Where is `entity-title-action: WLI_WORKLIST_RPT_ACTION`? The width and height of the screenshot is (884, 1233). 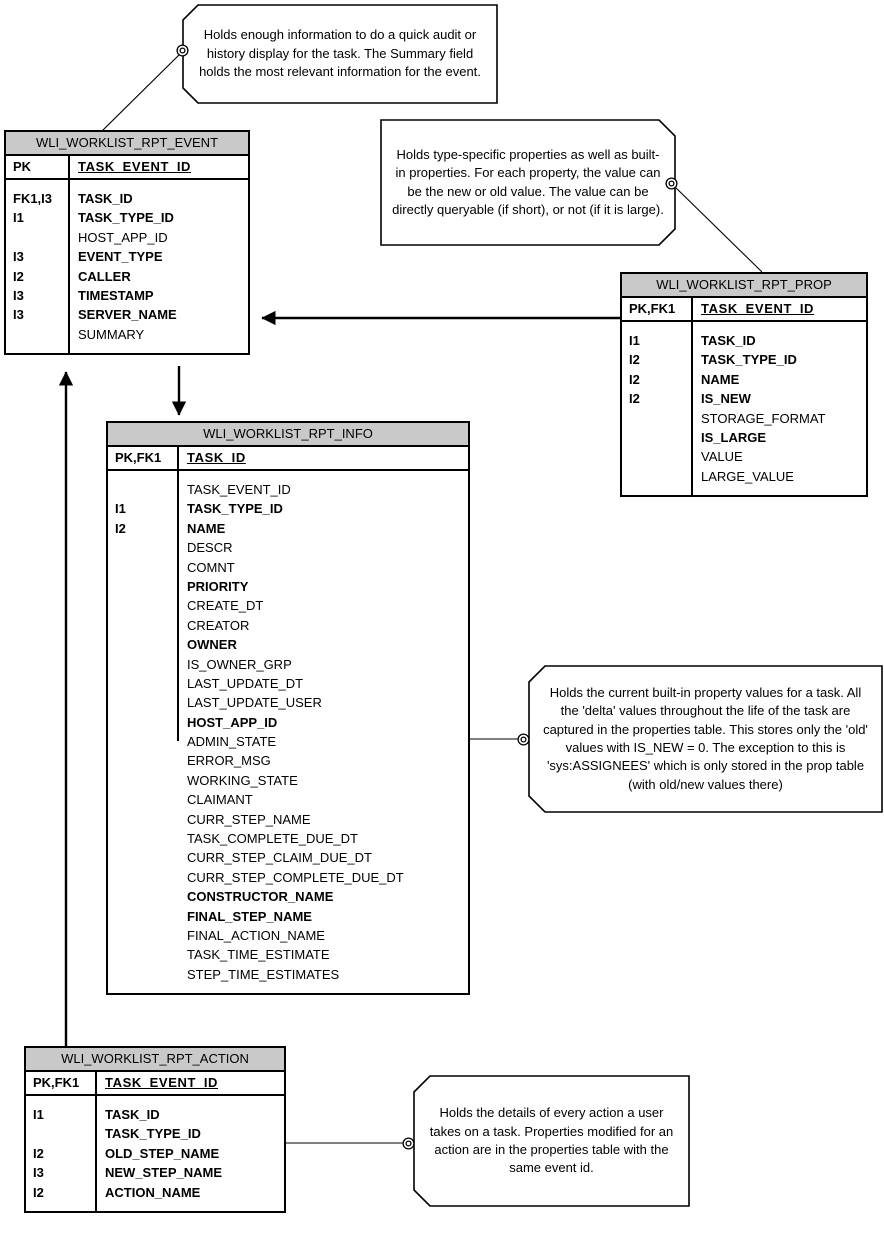 entity-title-action: WLI_WORKLIST_RPT_ACTION is located at coordinates (155, 1060).